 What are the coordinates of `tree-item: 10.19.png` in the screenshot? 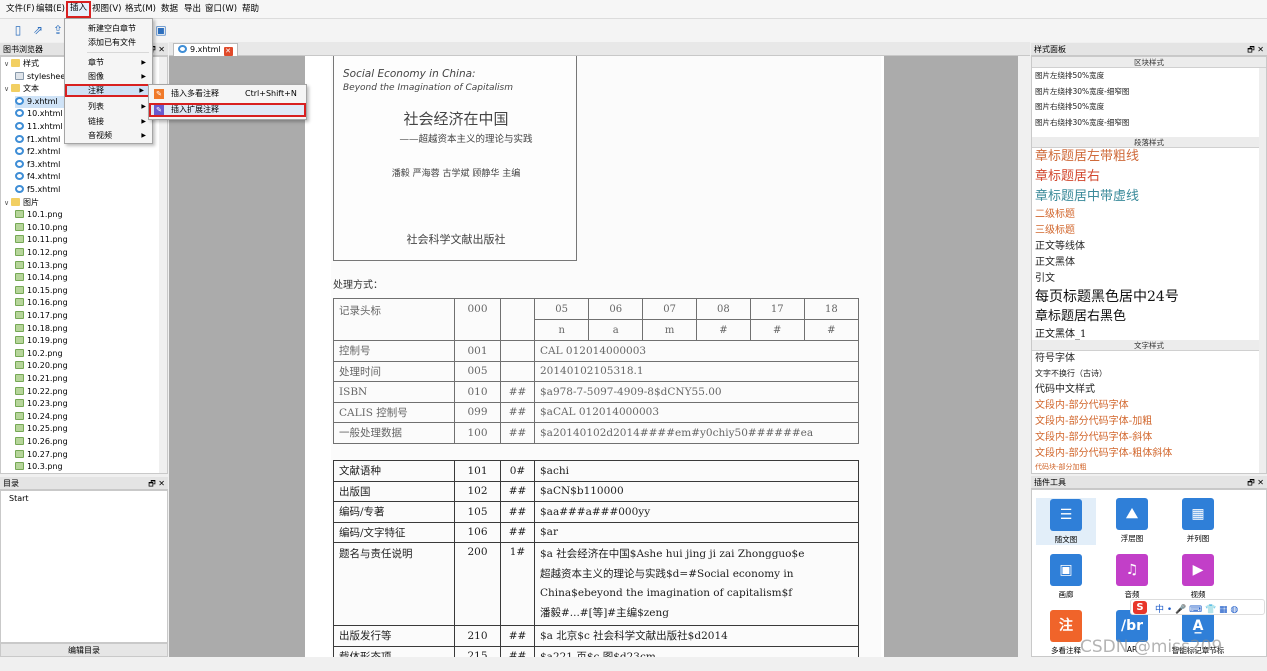 It's located at (41, 341).